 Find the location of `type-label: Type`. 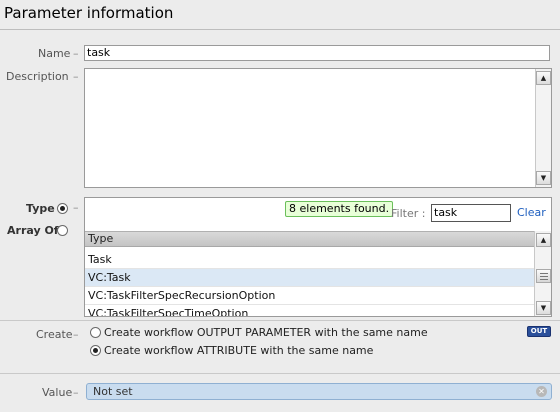

type-label: Type is located at coordinates (40, 208).